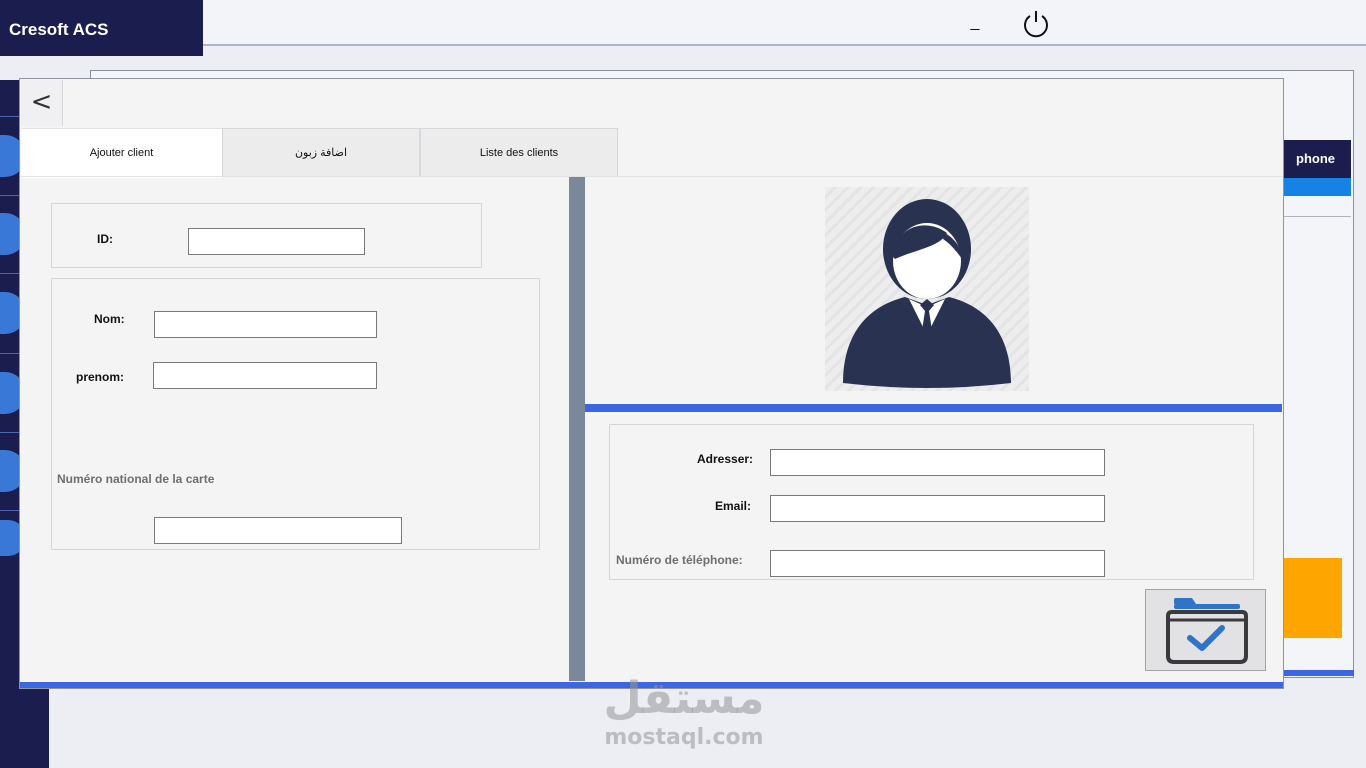 The height and width of the screenshot is (768, 1366). Describe the element at coordinates (265, 375) in the screenshot. I see `prenom-input` at that location.